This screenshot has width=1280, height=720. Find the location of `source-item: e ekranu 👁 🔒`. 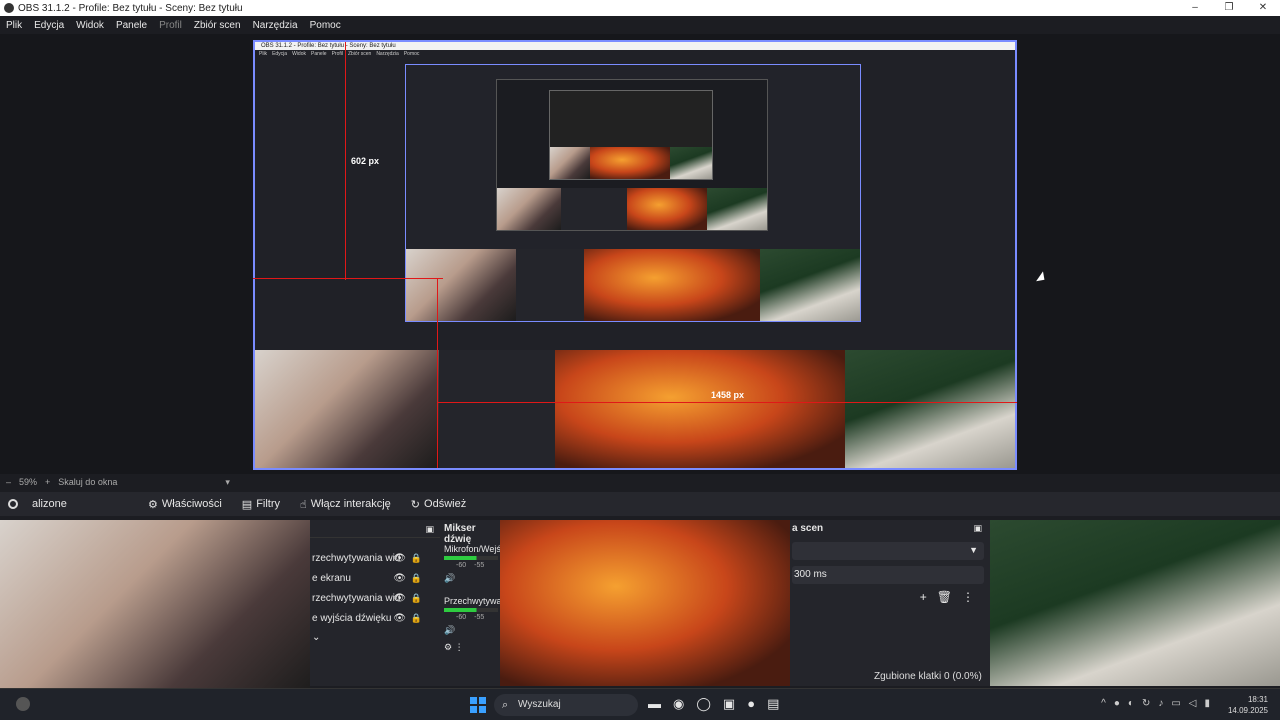

source-item: e ekranu 👁 🔒 is located at coordinates (375, 578).